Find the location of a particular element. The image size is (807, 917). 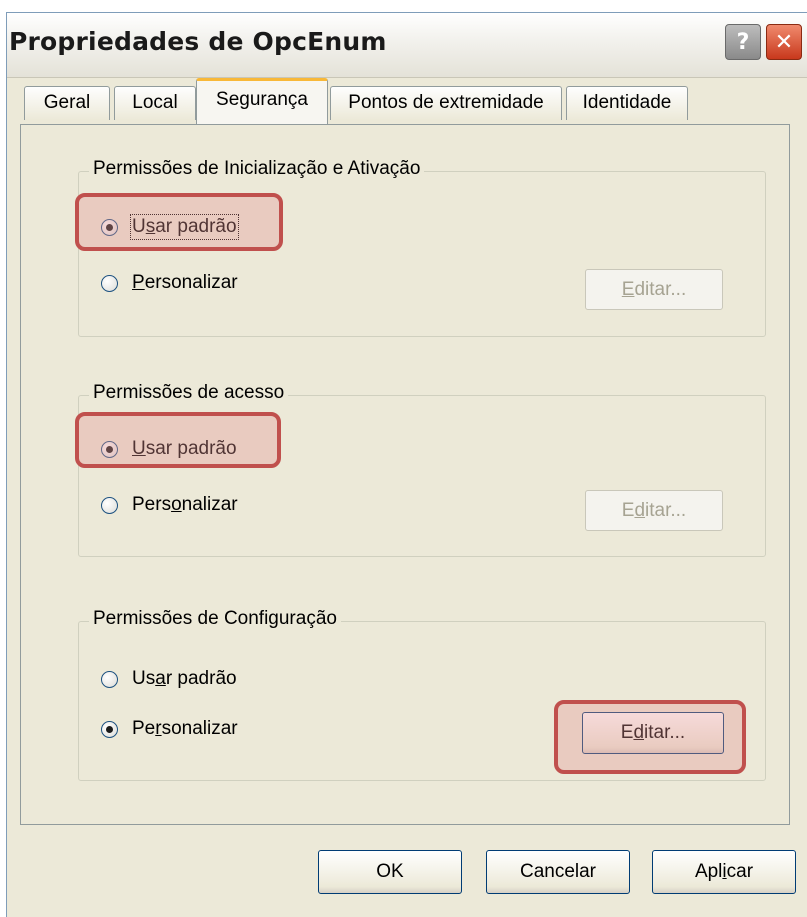

radio-config-custom: Personalizar is located at coordinates (169, 729).